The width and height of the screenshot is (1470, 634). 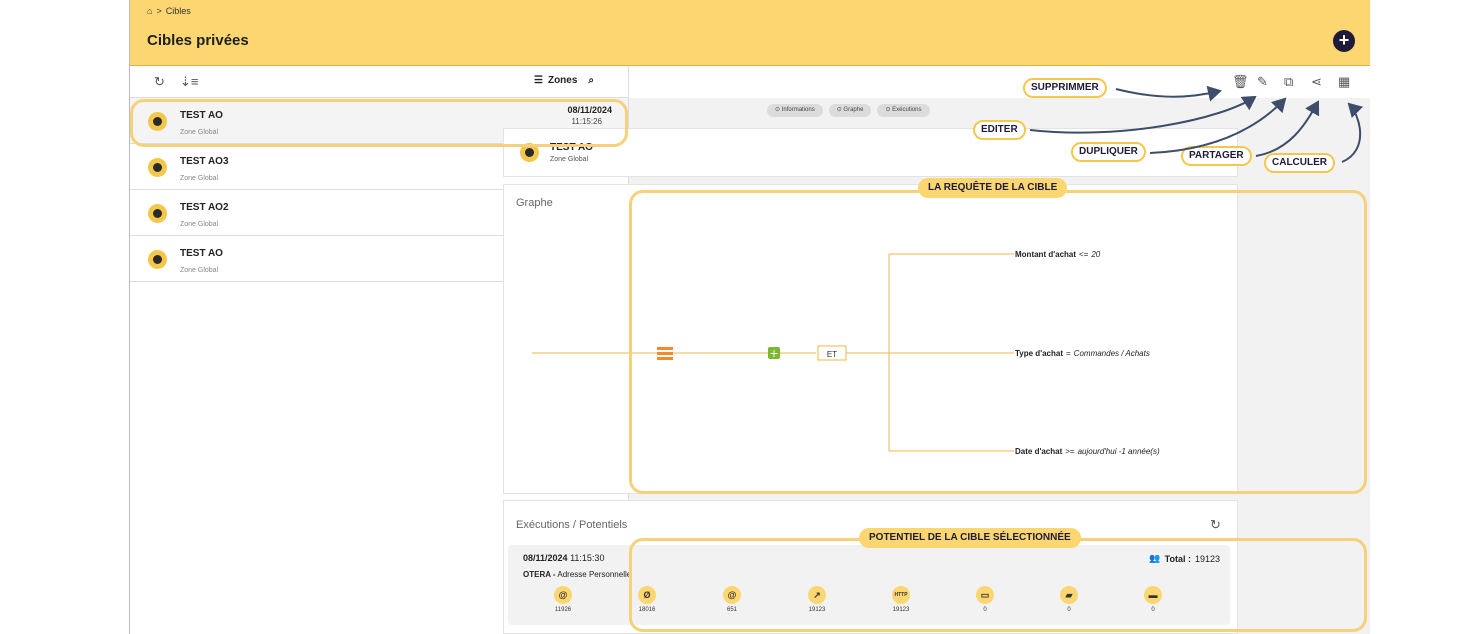 I want to click on home-icon: ⌂, so click(x=149, y=11).